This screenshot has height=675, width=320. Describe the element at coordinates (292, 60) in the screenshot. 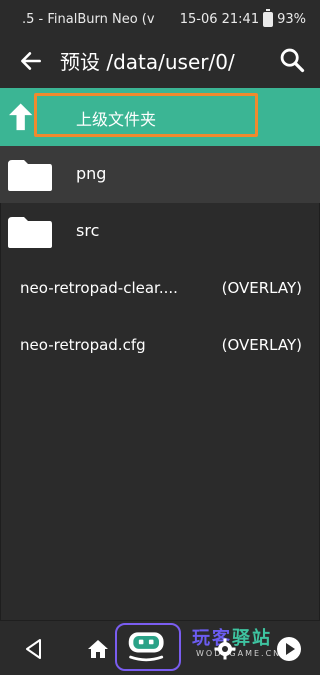

I see `search-icon` at that location.